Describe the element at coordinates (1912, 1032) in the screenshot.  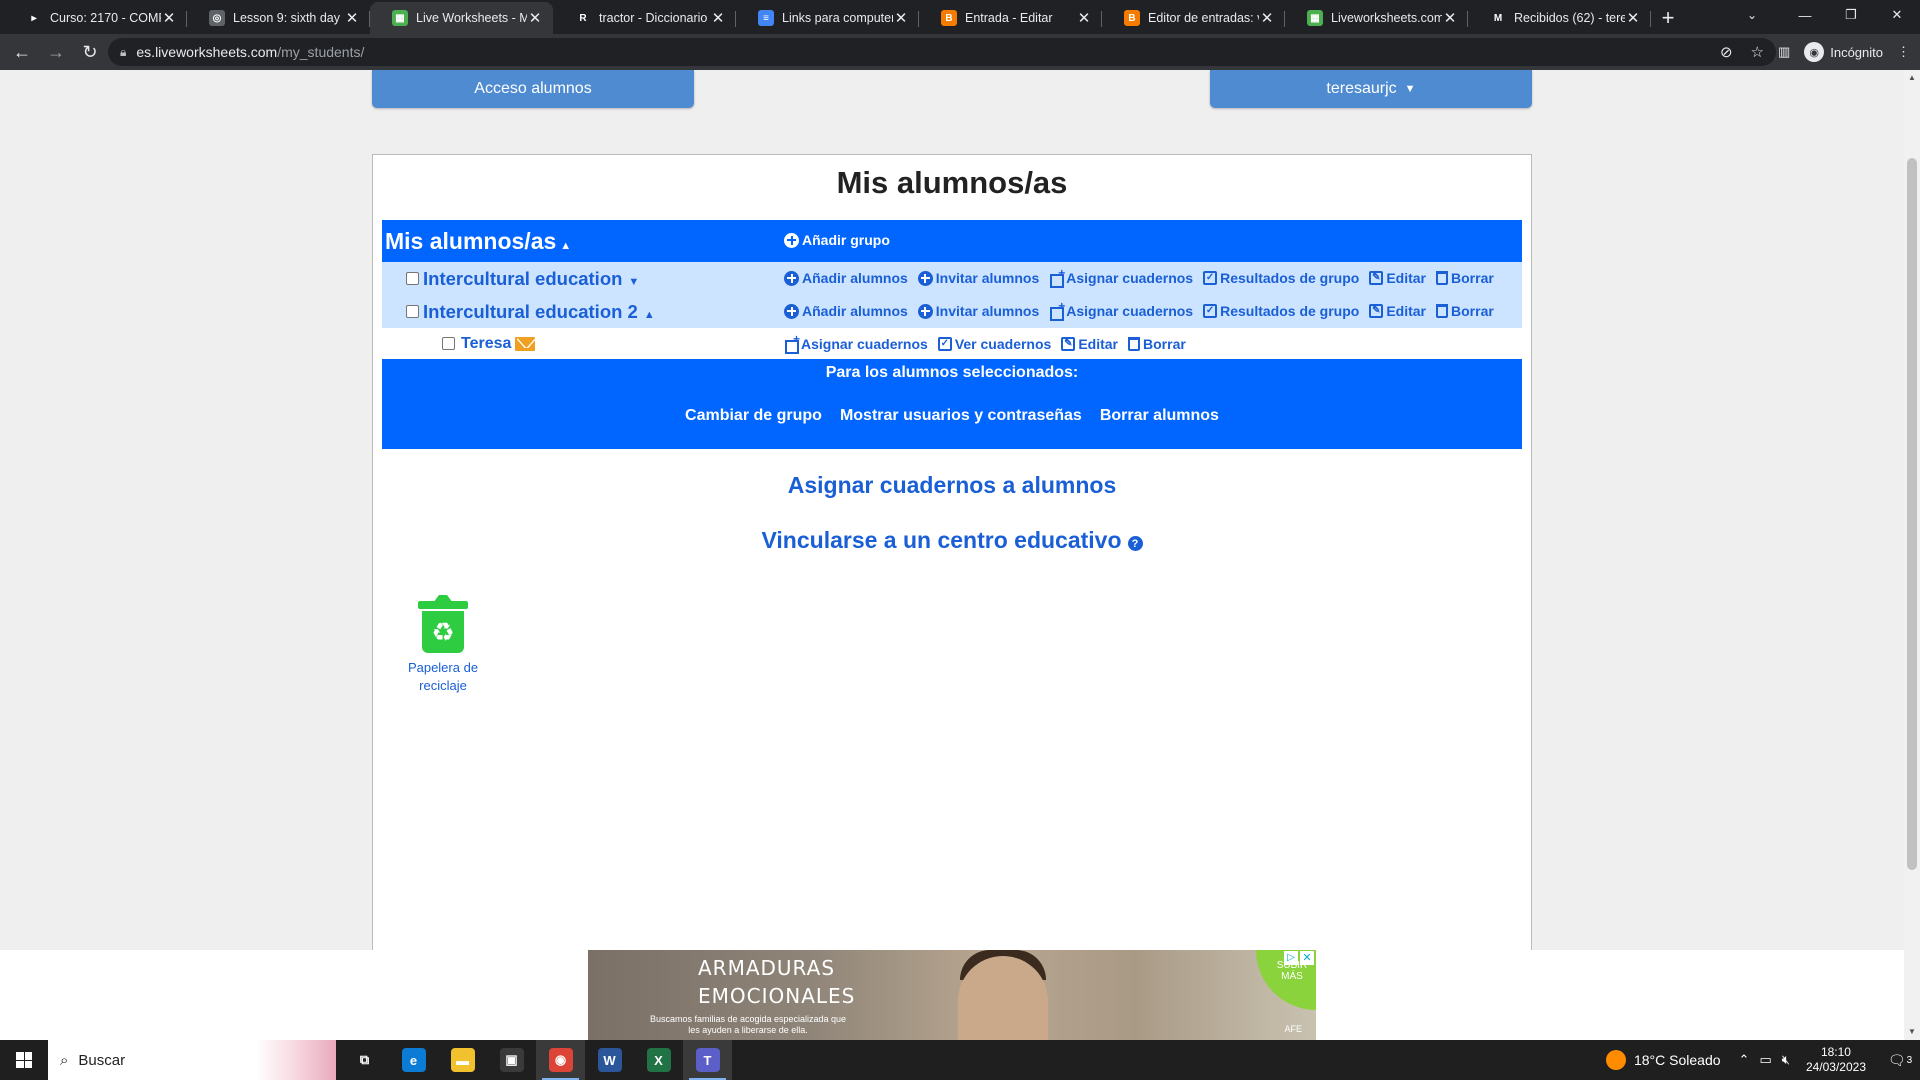
I see `scroll-down-icon: ▼` at that location.